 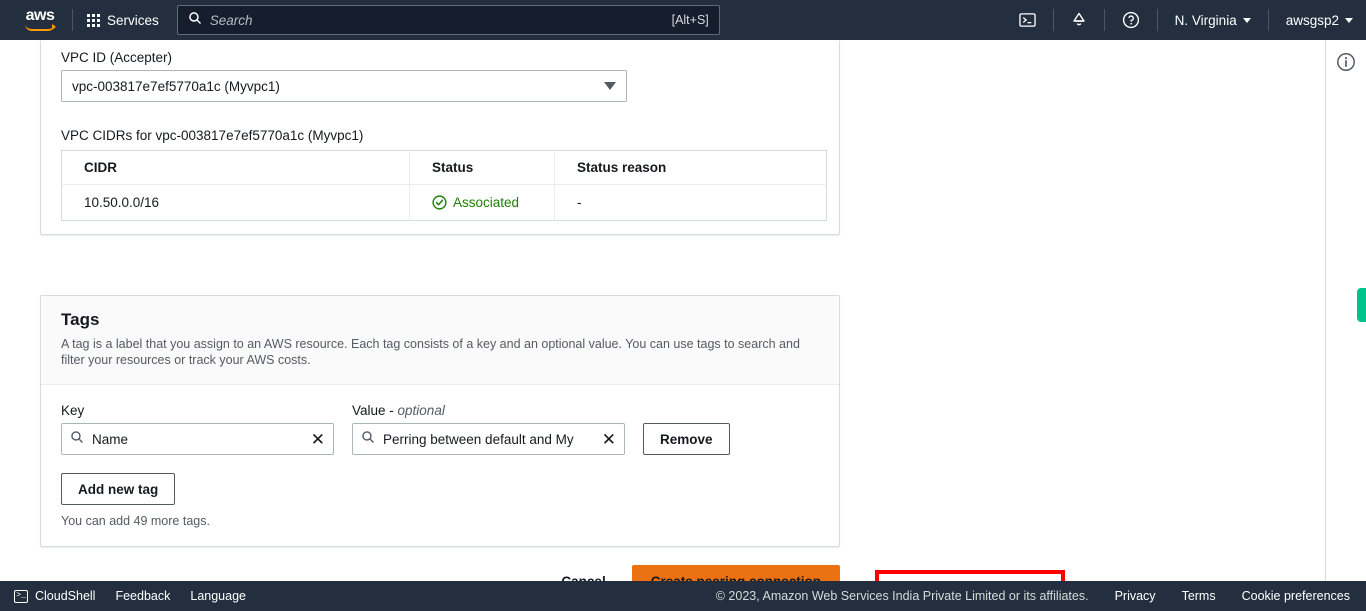 I want to click on aws-logo: aws, so click(x=40, y=19).